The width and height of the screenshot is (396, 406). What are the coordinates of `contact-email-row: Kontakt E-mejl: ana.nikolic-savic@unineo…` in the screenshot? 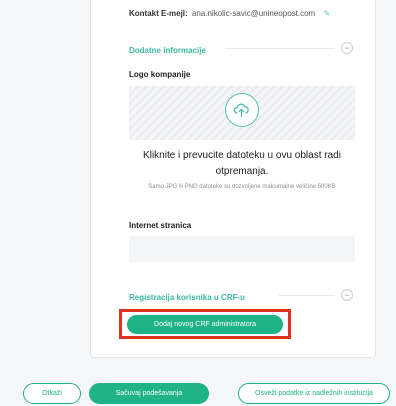 It's located at (249, 13).